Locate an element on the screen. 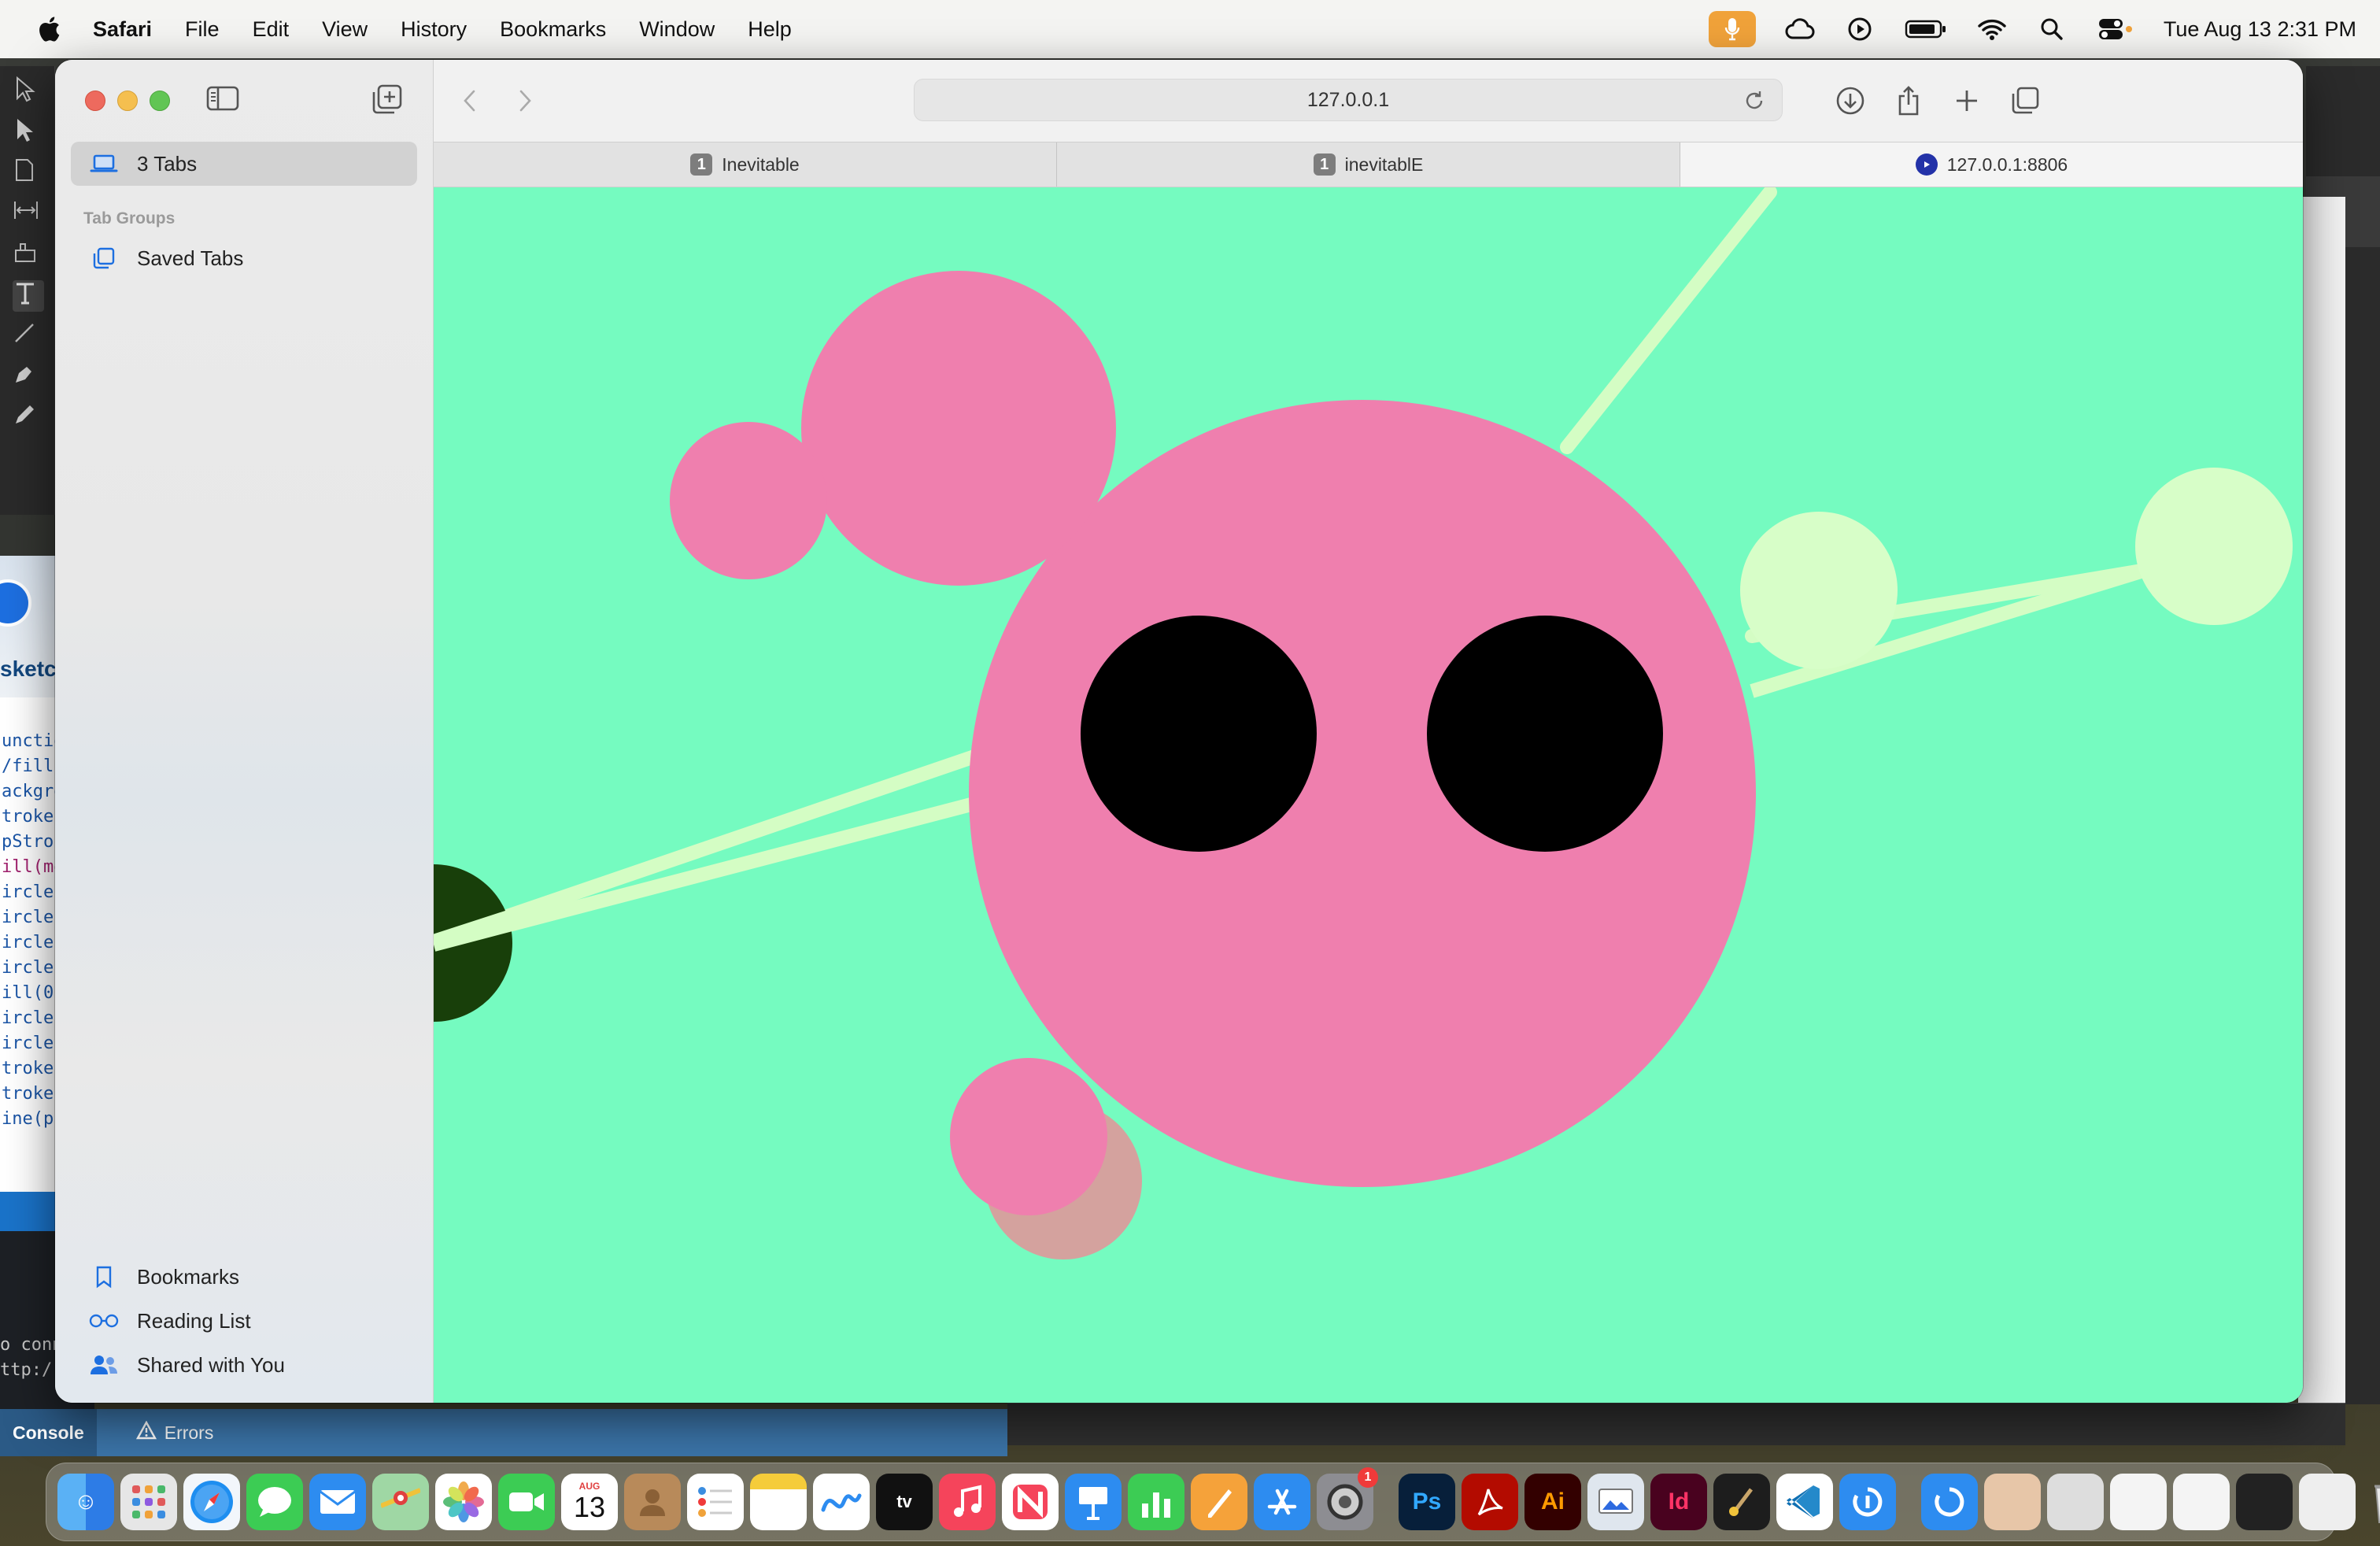 This screenshot has width=2380, height=1546. tab-overview-icon is located at coordinates (2025, 100).